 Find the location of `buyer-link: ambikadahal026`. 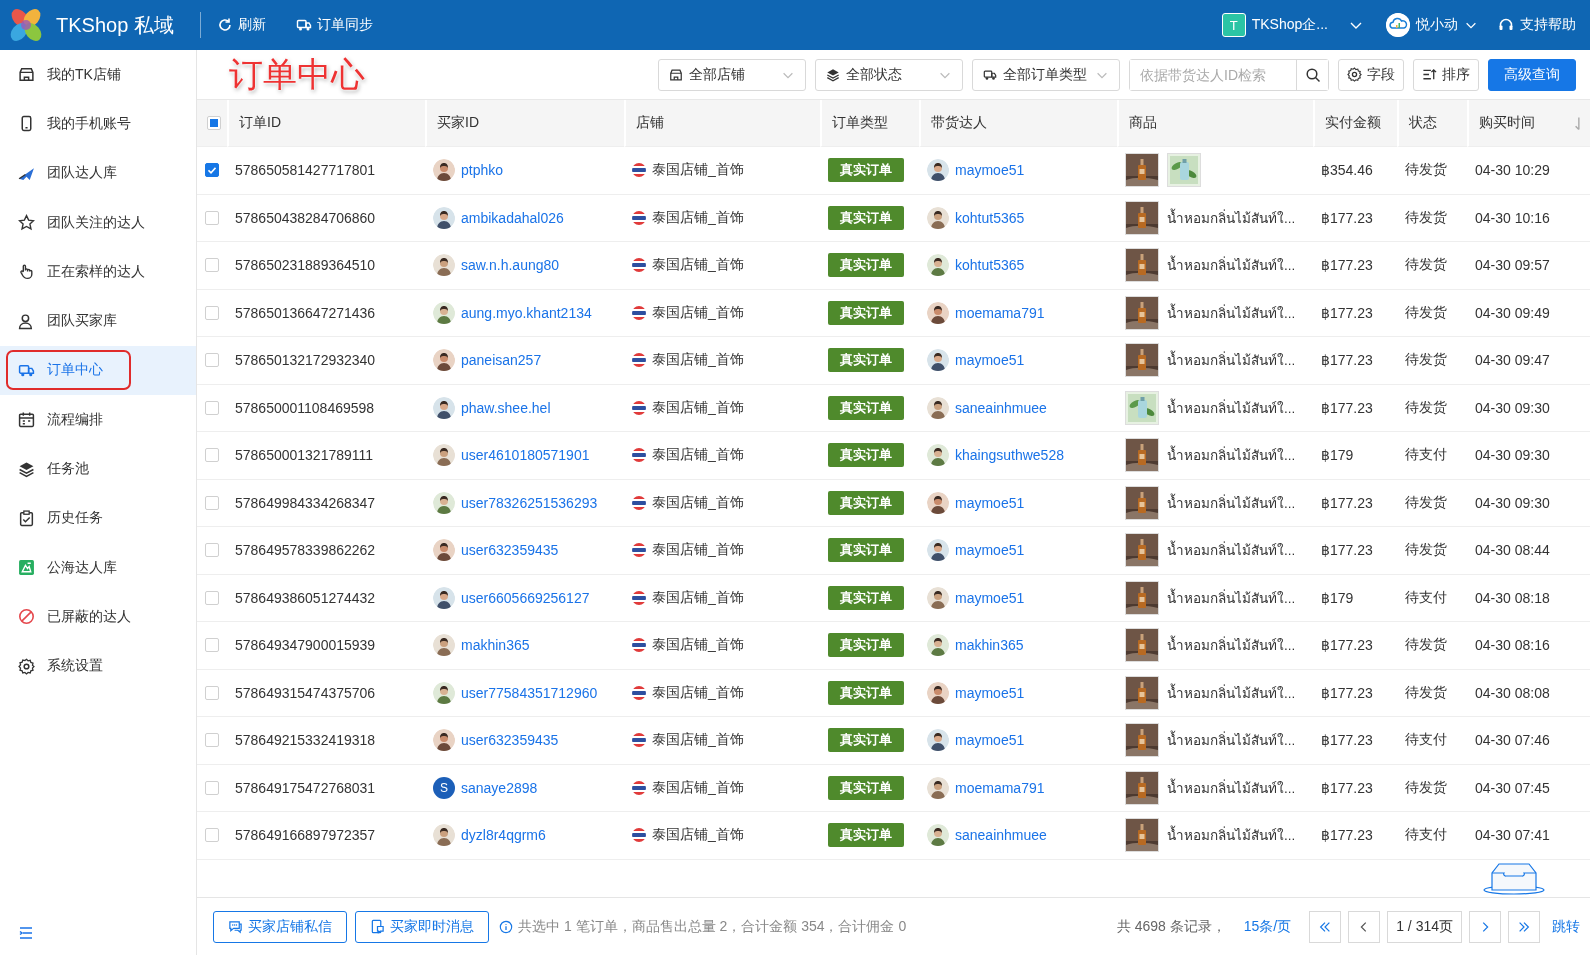

buyer-link: ambikadahal026 is located at coordinates (512, 217).